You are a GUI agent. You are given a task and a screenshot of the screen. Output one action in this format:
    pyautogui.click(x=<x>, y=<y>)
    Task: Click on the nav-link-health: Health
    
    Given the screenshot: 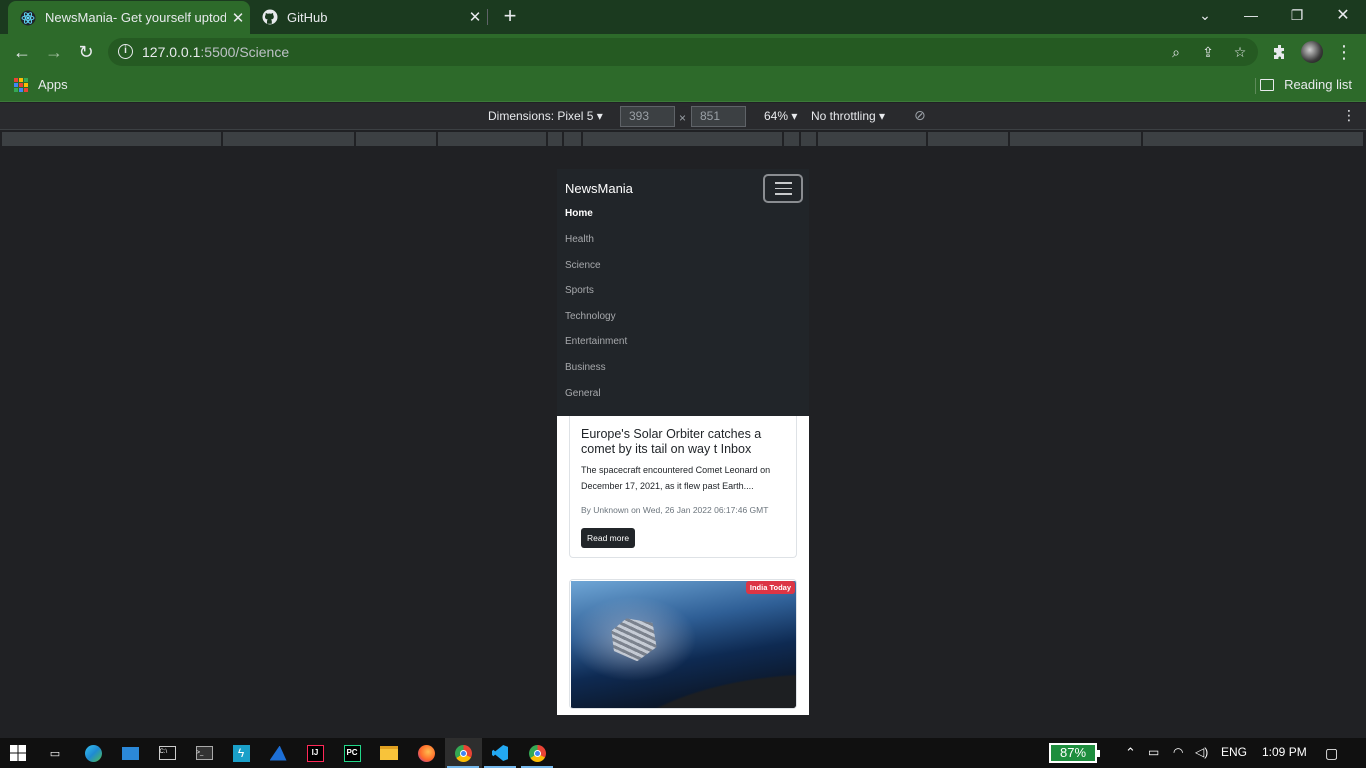 What is the action you would take?
    pyautogui.click(x=579, y=239)
    